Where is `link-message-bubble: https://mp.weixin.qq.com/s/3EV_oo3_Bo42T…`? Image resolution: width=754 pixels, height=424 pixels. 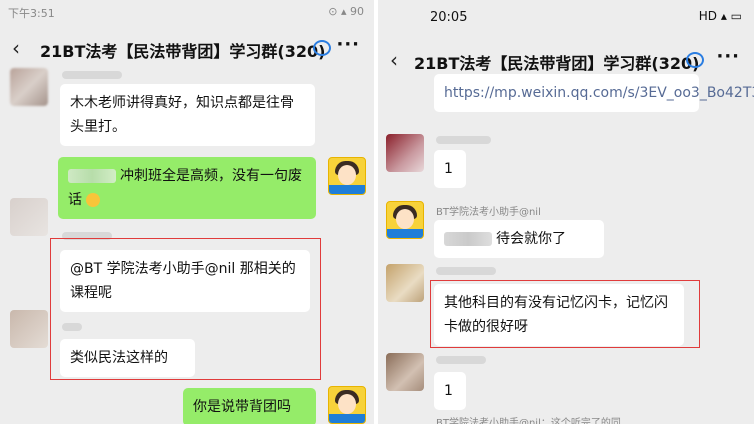 link-message-bubble: https://mp.weixin.qq.com/s/3EV_oo3_Bo42T… is located at coordinates (594, 93).